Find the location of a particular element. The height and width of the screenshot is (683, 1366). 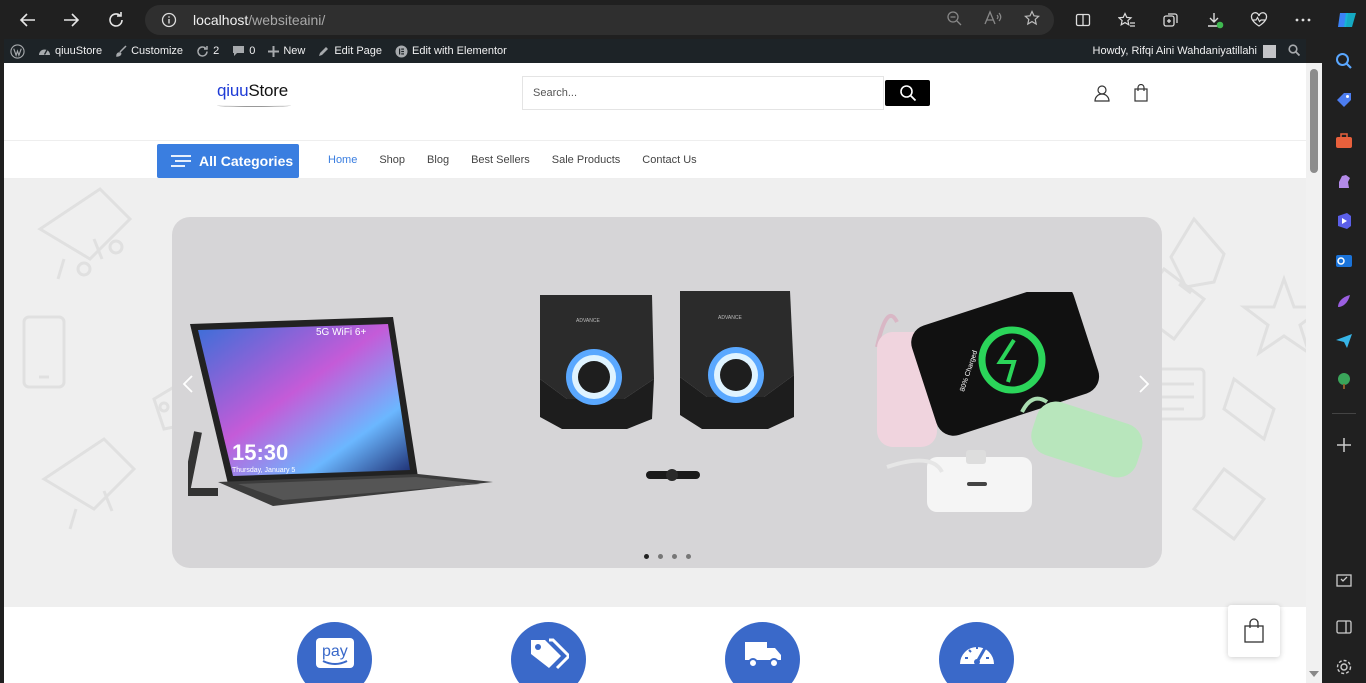

site-info-icon is located at coordinates (169, 22).